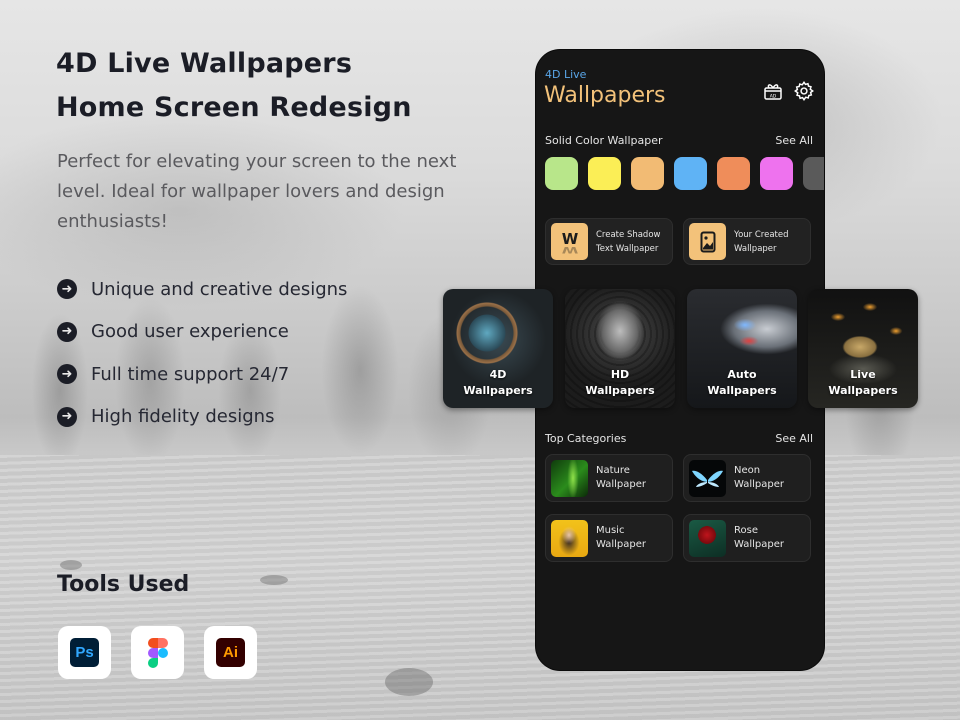 The height and width of the screenshot is (720, 960). I want to click on feature-label: Good user experience, so click(190, 332).